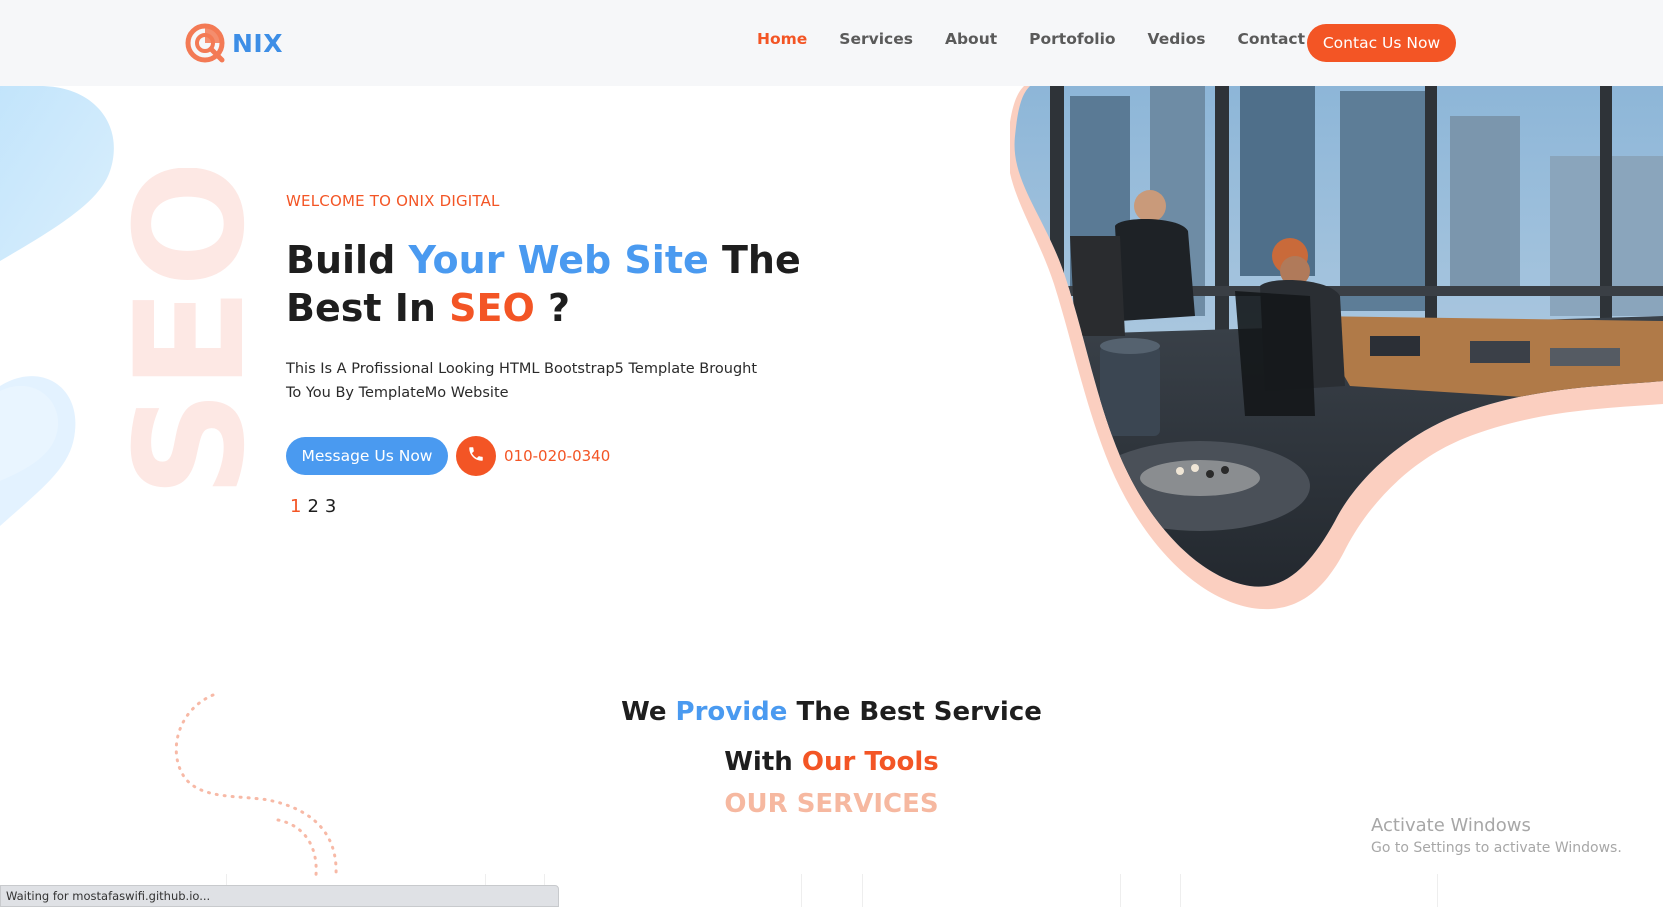  What do you see at coordinates (1072, 39) in the screenshot?
I see `nav-item-portfolio: Portofolio` at bounding box center [1072, 39].